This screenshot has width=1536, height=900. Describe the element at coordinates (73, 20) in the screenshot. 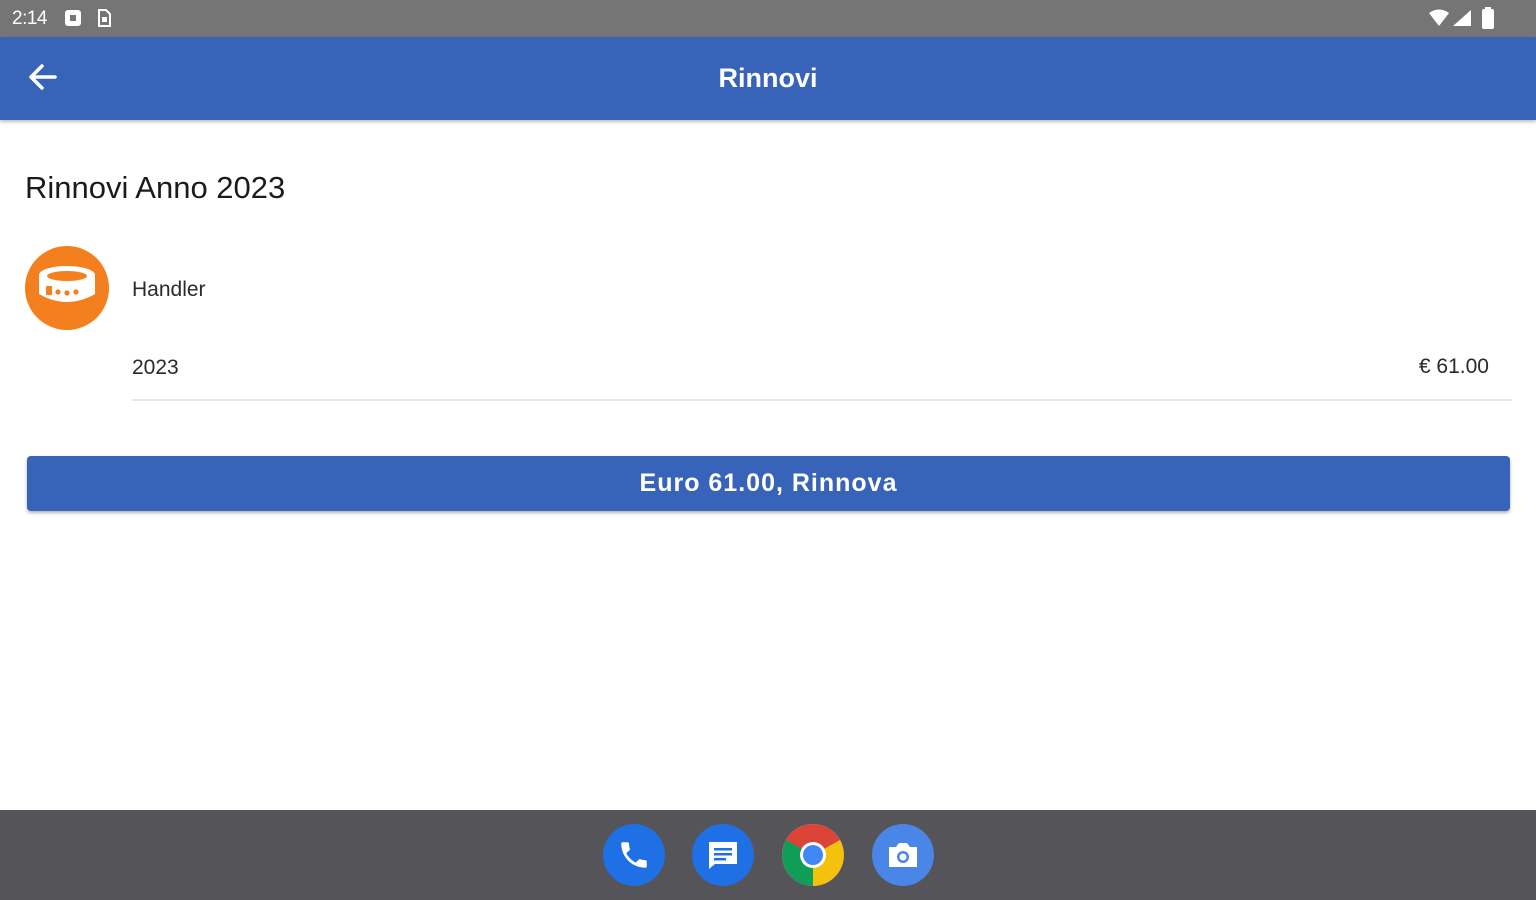

I see `notification-icon` at that location.